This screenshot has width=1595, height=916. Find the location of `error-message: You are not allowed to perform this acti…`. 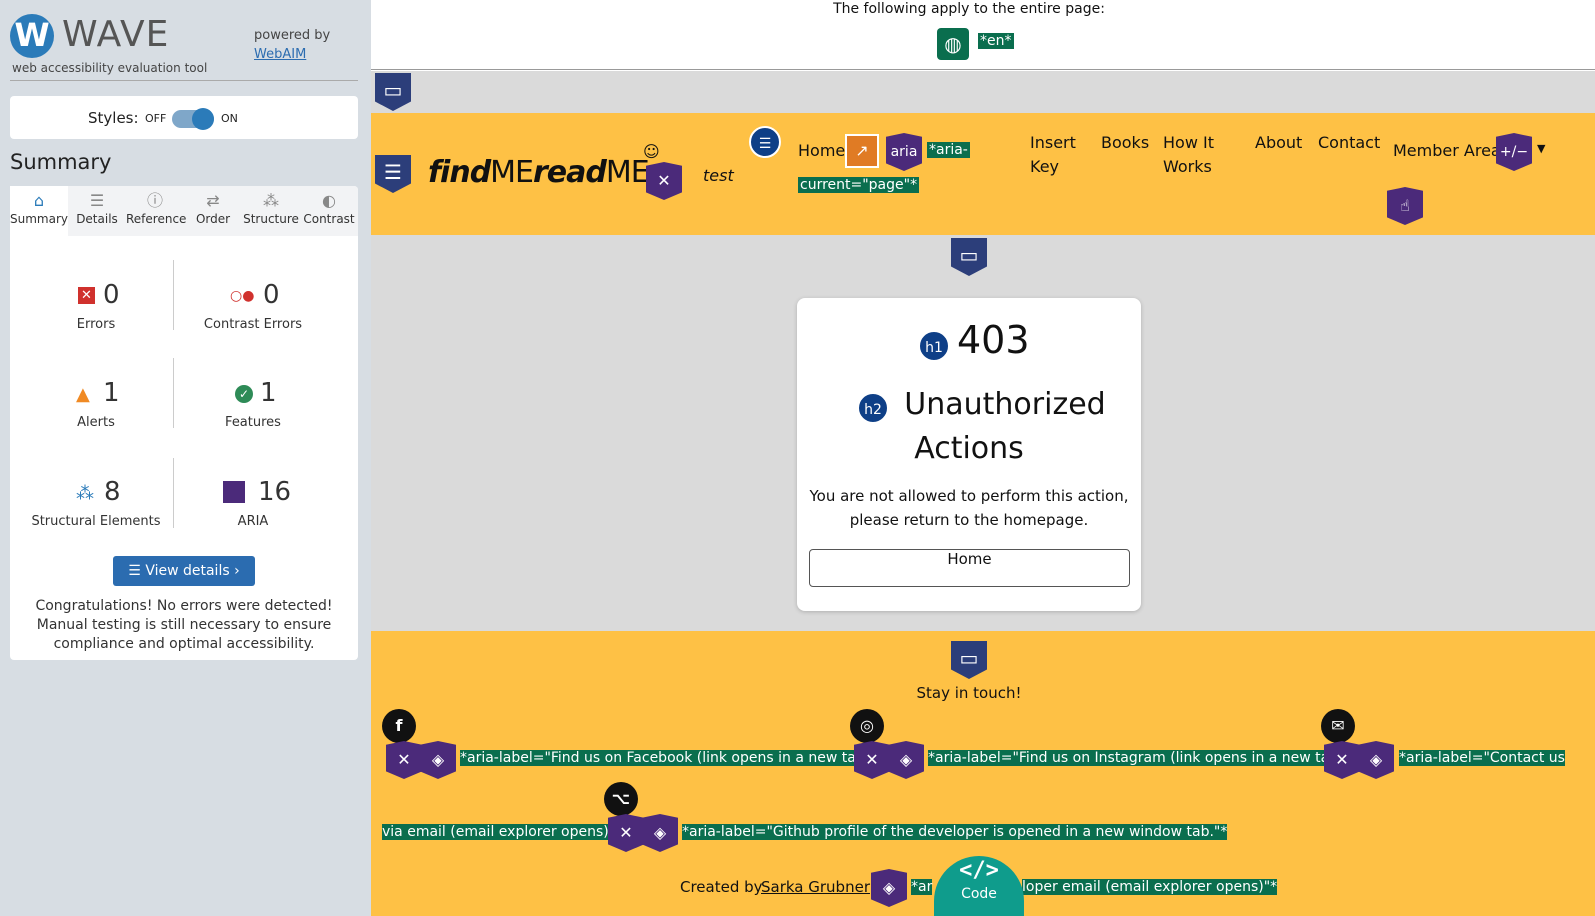

error-message: You are not allowed to perform this acti… is located at coordinates (969, 508).